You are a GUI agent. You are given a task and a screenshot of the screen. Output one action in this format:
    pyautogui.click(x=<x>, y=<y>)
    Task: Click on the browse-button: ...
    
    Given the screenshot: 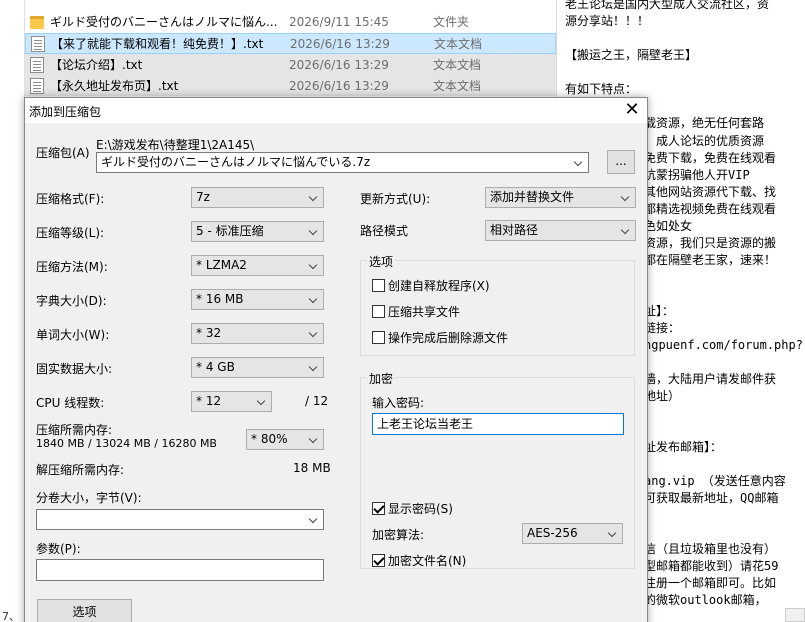 What is the action you would take?
    pyautogui.click(x=621, y=162)
    